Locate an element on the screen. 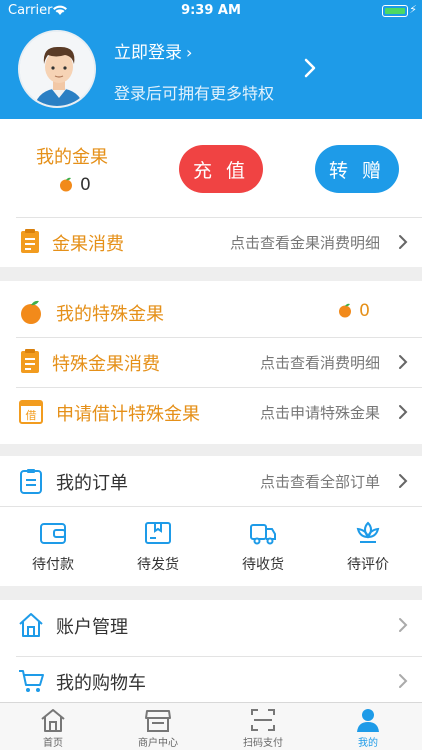 This screenshot has height=750, width=422. status-label: 待发货 is located at coordinates (158, 564).